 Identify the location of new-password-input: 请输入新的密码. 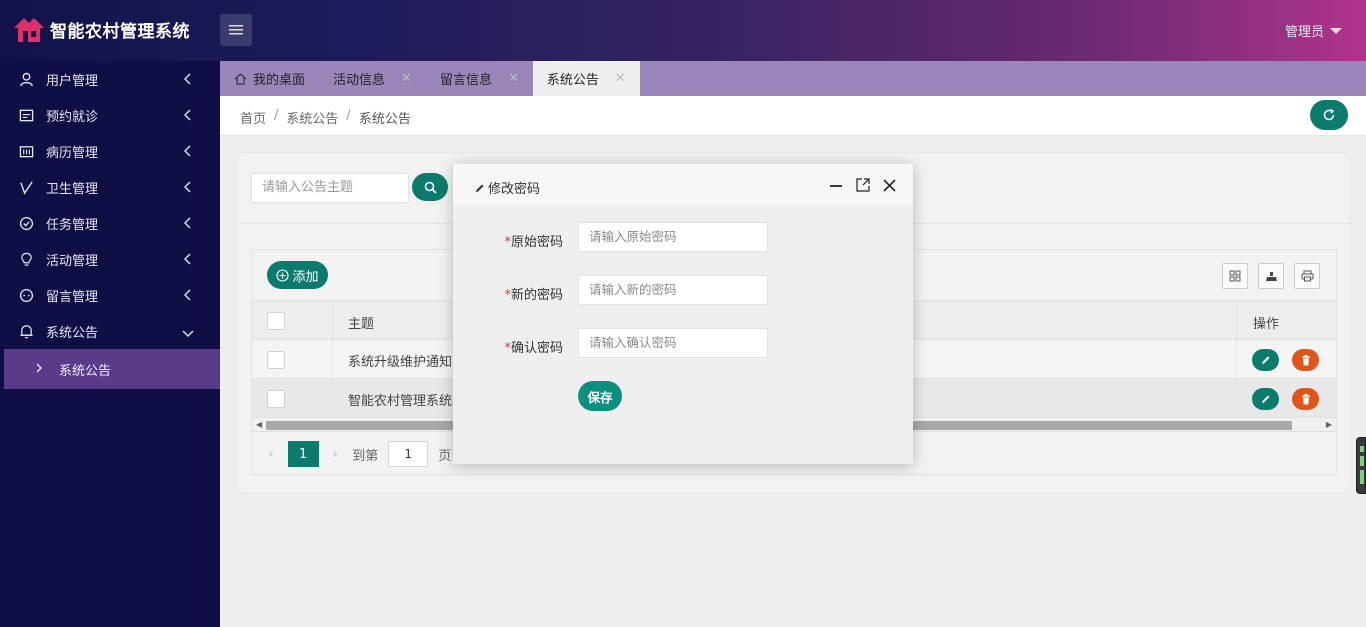
(673, 290).